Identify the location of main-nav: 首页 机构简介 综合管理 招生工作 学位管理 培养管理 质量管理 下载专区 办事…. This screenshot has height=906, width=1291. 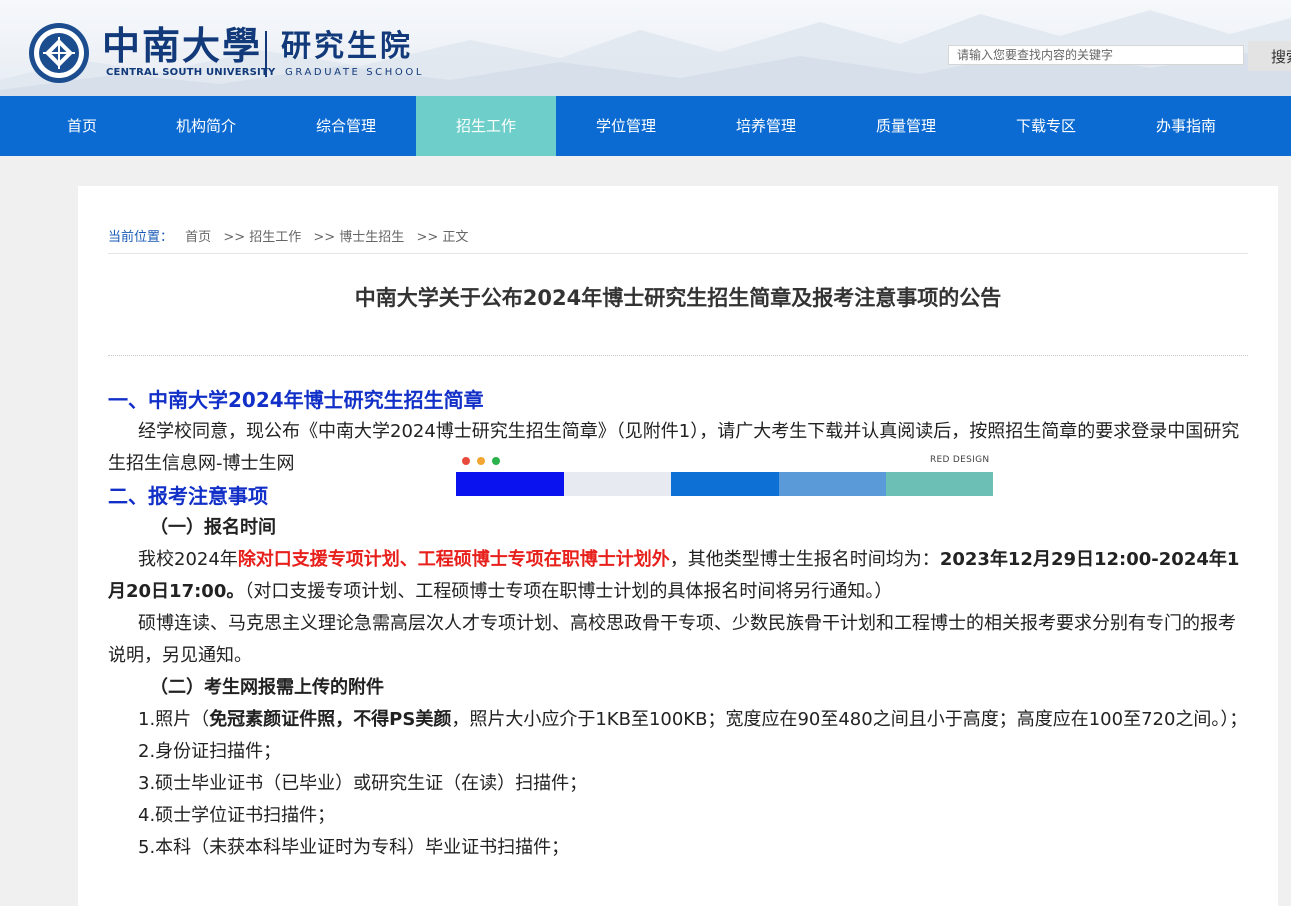
(645, 126).